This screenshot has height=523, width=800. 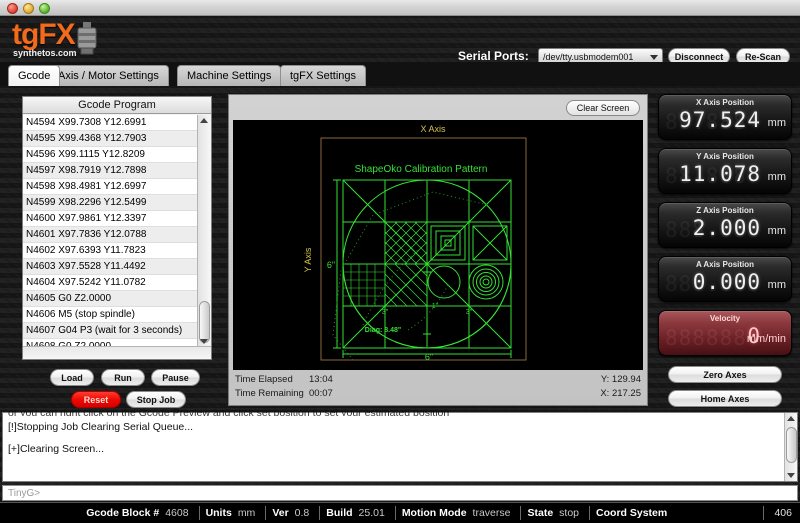 I want to click on dro-z-caption: Z Axis Position, so click(x=725, y=210).